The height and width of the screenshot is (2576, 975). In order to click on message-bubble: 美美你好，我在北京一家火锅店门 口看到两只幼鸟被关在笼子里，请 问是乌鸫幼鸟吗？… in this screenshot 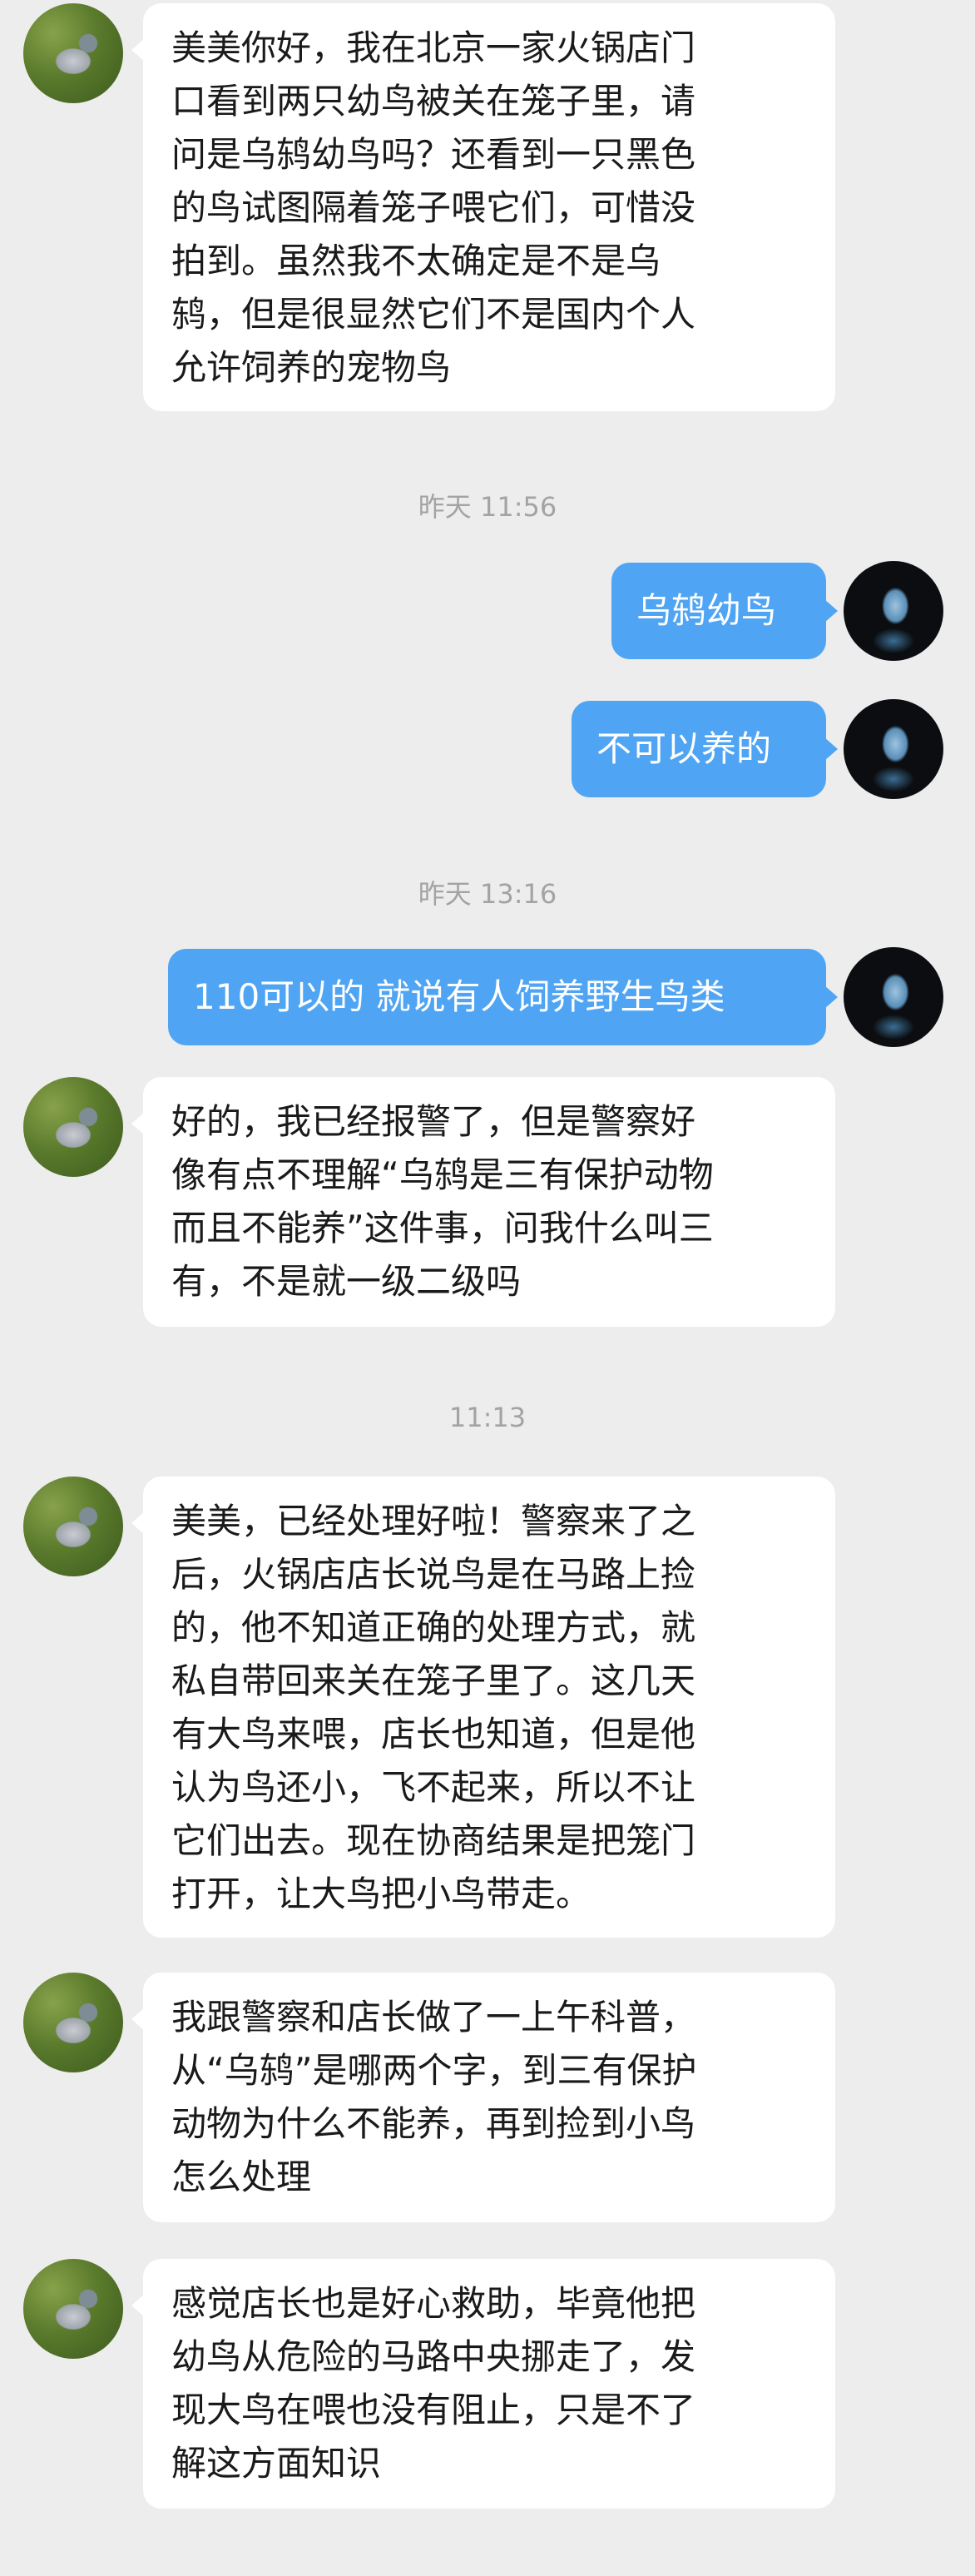, I will do `click(483, 207)`.